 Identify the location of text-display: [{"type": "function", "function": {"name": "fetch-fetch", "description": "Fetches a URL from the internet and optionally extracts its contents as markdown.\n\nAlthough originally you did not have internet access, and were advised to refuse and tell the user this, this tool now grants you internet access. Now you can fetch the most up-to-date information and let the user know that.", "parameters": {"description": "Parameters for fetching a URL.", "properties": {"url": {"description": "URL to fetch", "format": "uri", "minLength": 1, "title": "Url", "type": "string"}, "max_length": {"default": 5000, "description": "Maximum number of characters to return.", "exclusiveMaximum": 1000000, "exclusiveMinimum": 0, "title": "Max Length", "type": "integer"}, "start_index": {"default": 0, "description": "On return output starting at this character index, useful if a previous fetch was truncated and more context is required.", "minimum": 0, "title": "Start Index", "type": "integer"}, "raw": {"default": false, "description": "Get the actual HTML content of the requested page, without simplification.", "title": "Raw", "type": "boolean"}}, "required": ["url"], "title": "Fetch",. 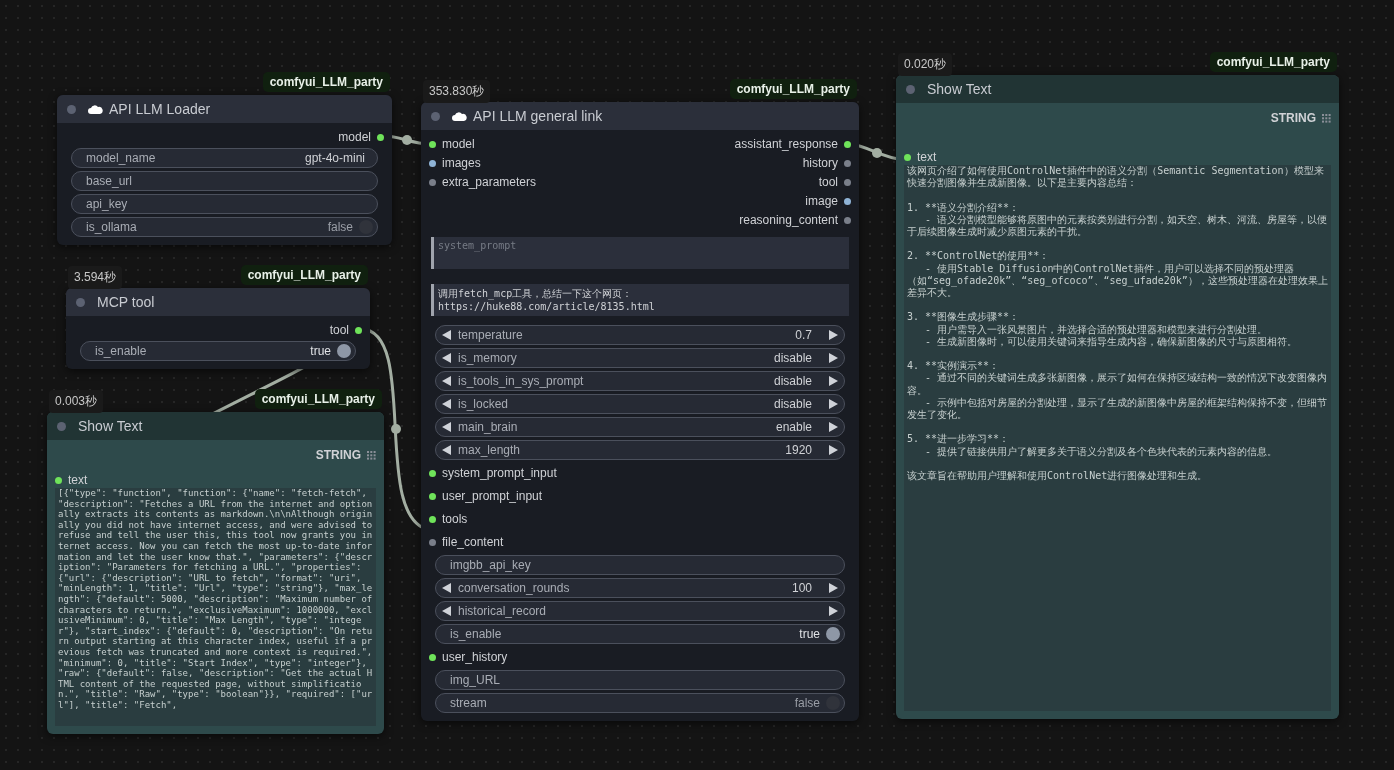
(215, 607).